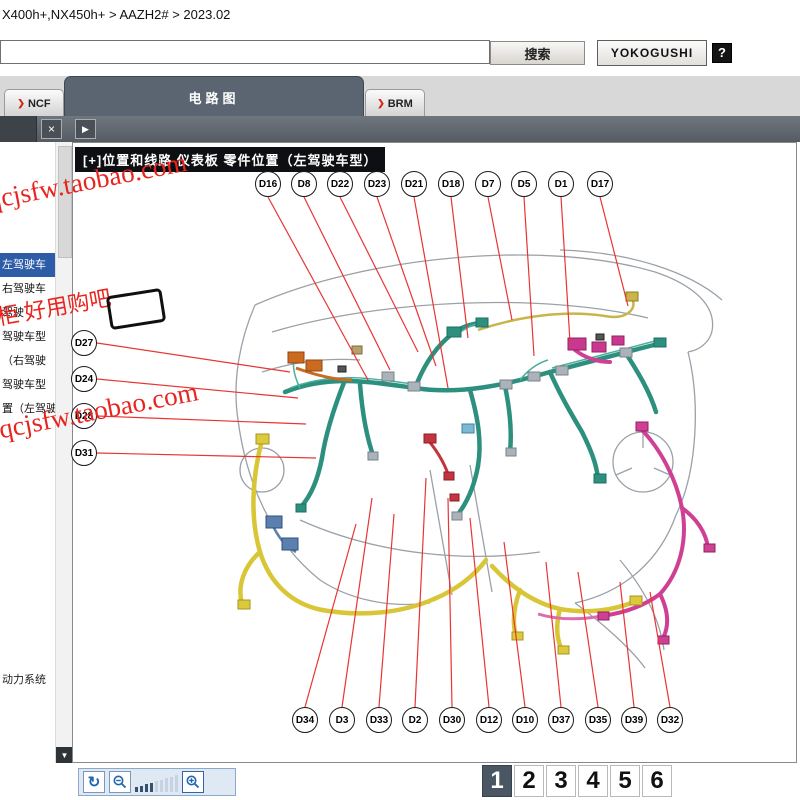 This screenshot has height=800, width=800. I want to click on callout-d21: D21, so click(414, 184).